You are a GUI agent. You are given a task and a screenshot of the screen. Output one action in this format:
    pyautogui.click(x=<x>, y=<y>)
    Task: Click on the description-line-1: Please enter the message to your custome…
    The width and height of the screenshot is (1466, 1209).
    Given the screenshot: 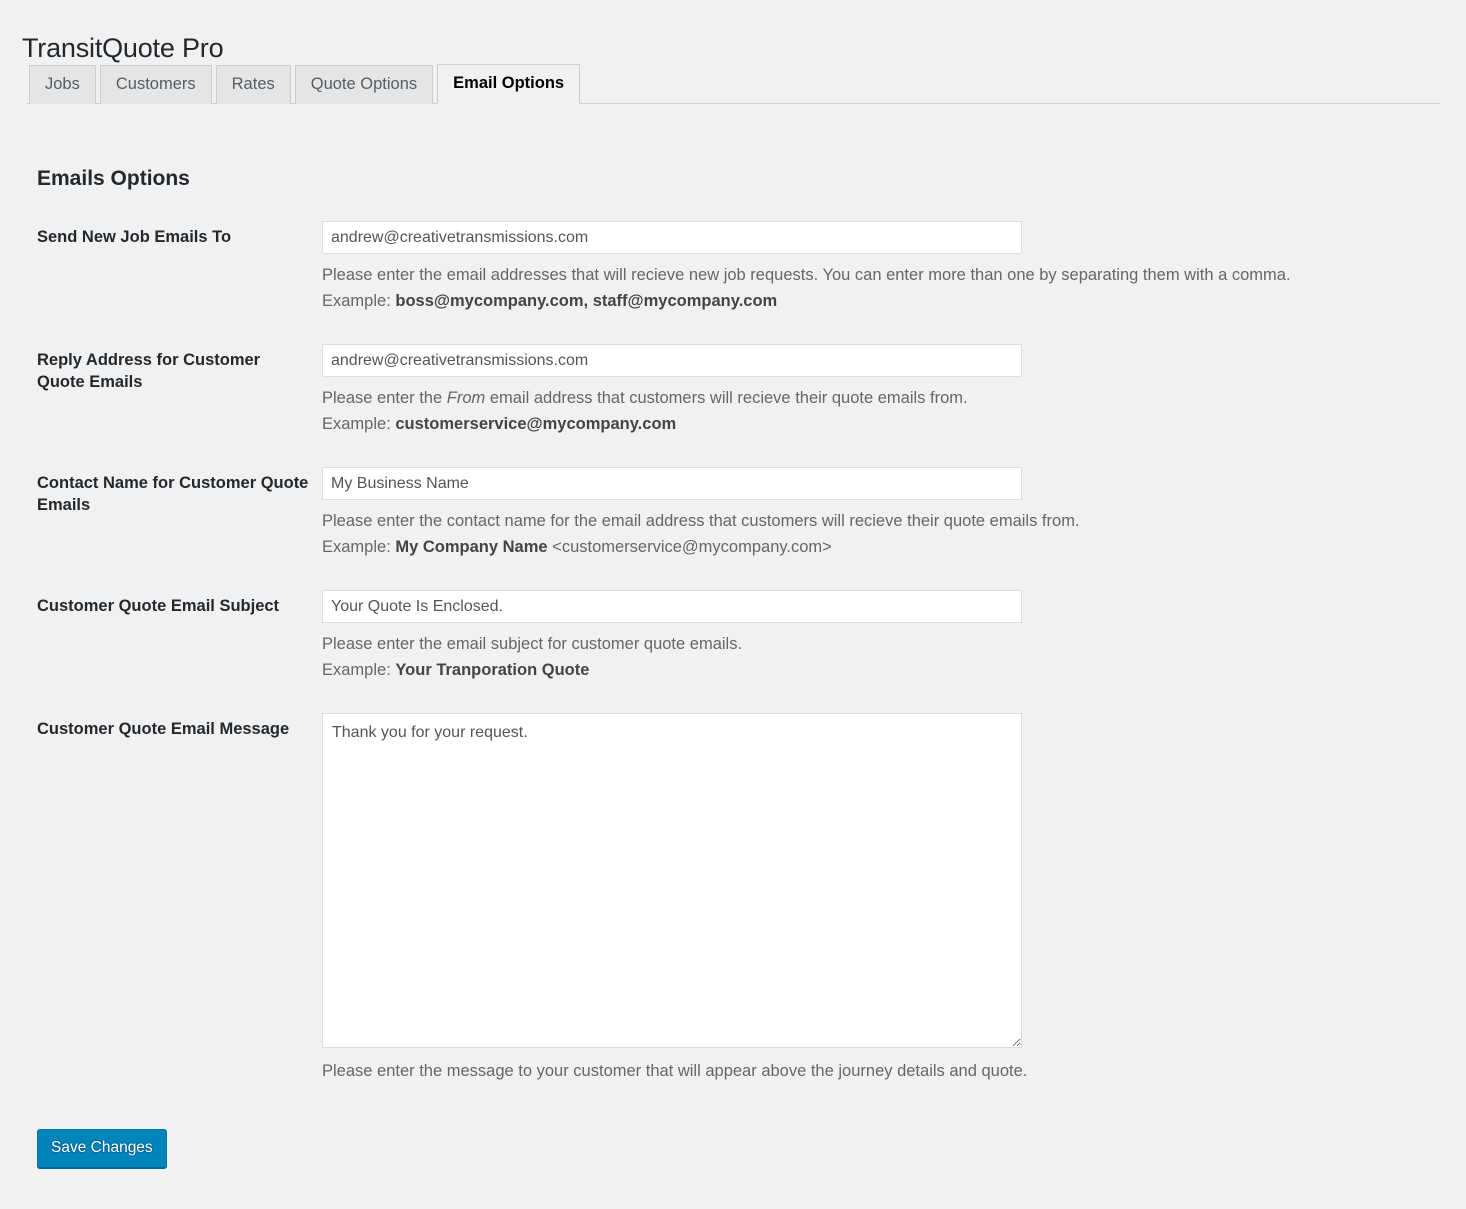 What is the action you would take?
    pyautogui.click(x=675, y=1071)
    